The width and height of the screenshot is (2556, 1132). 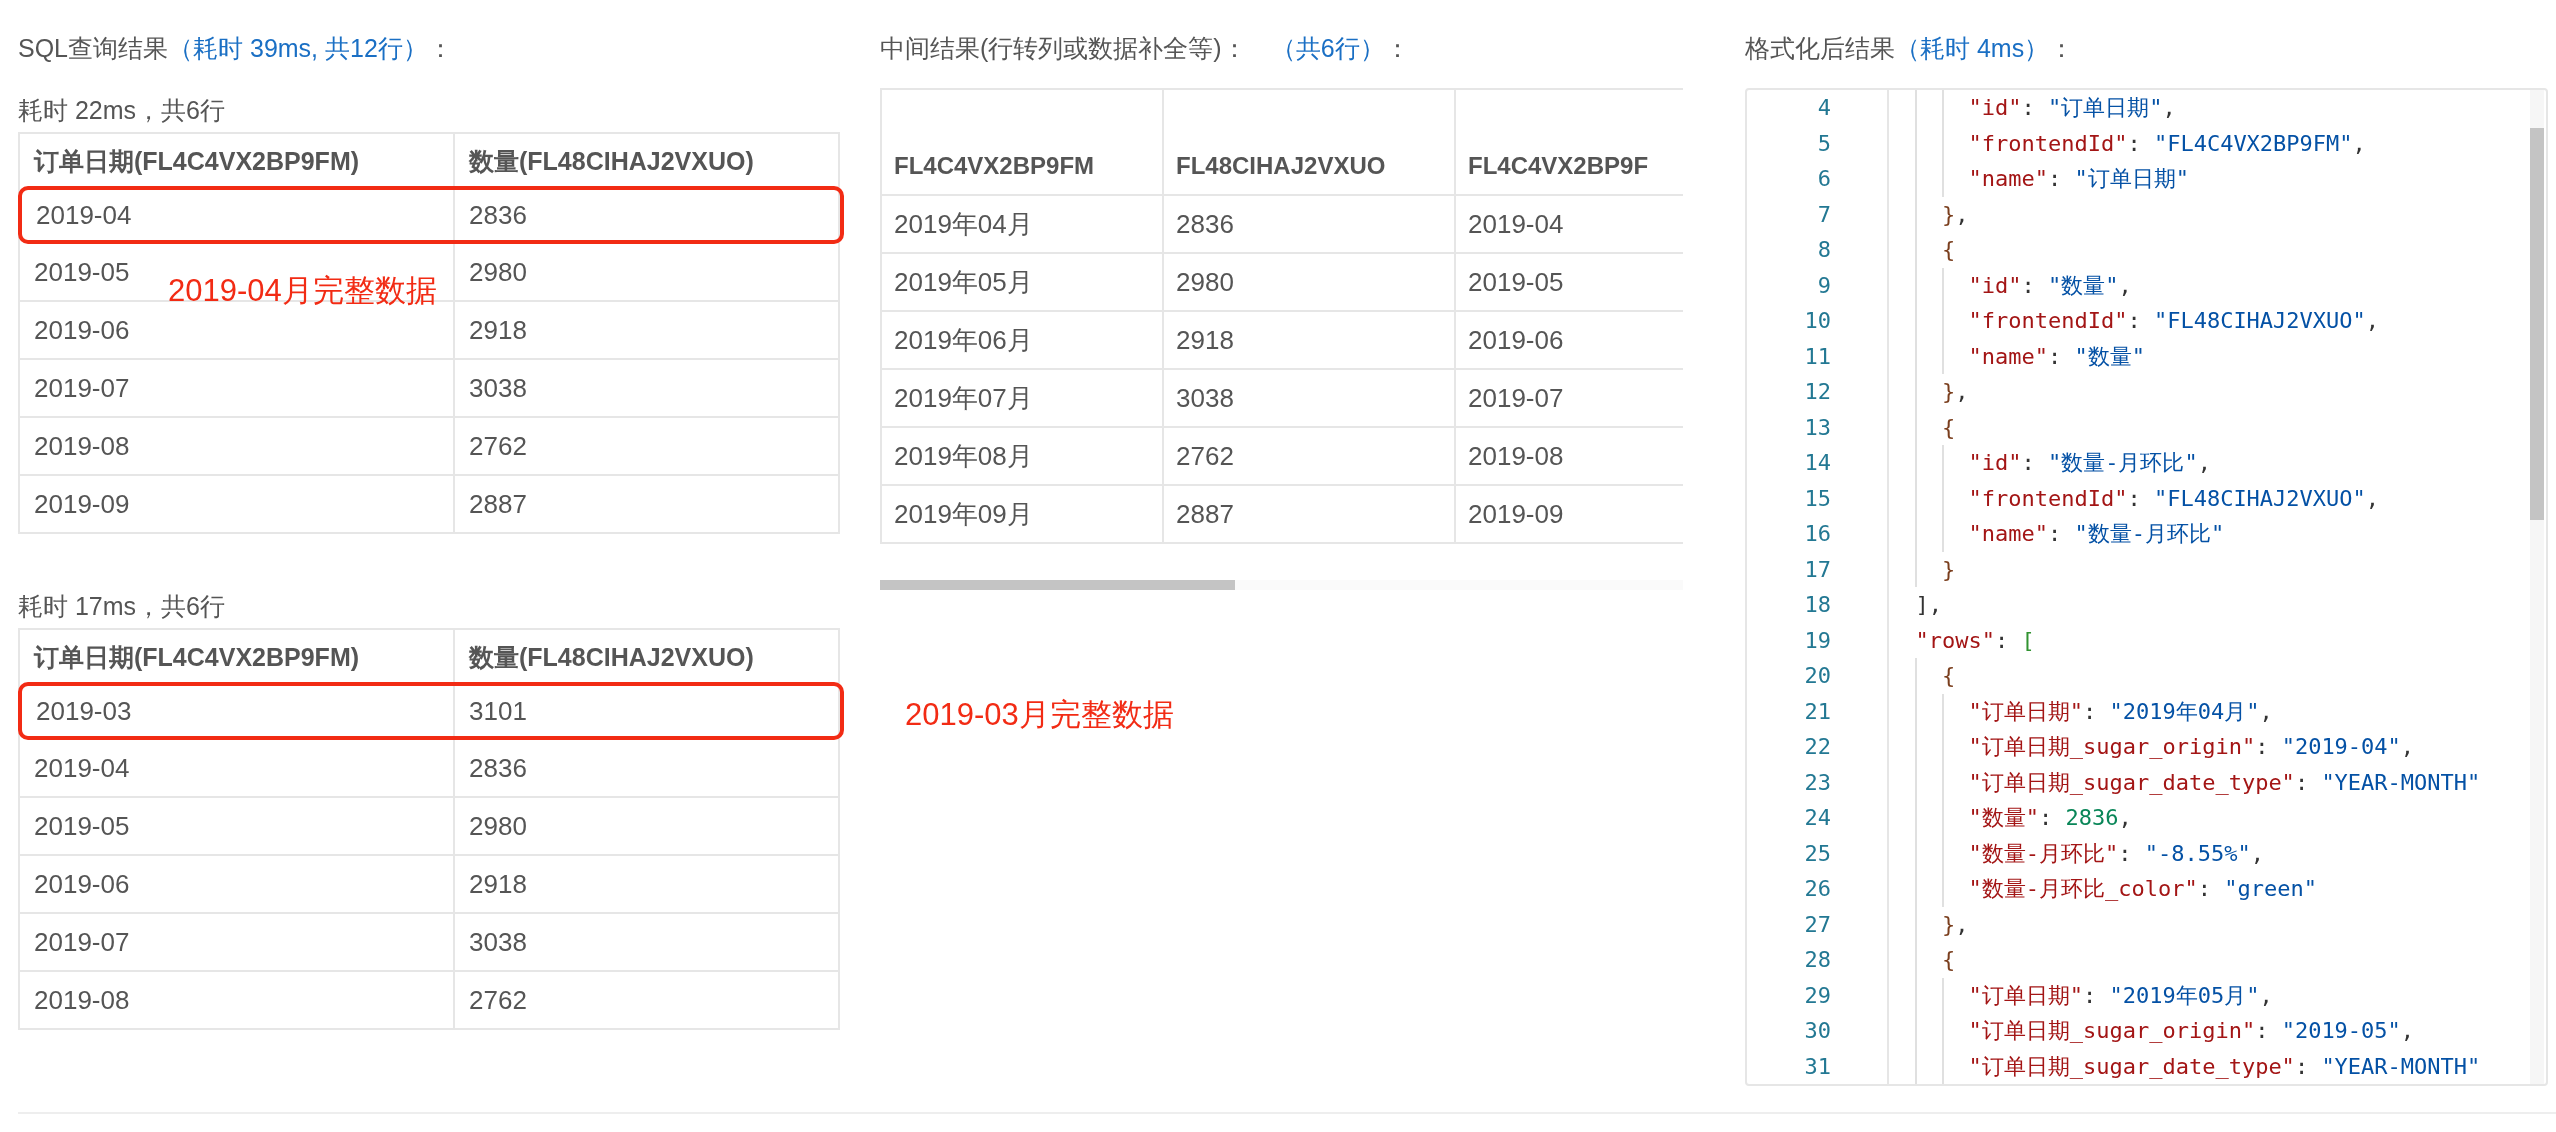 I want to click on table-cell: 3038, so click(x=1308, y=398).